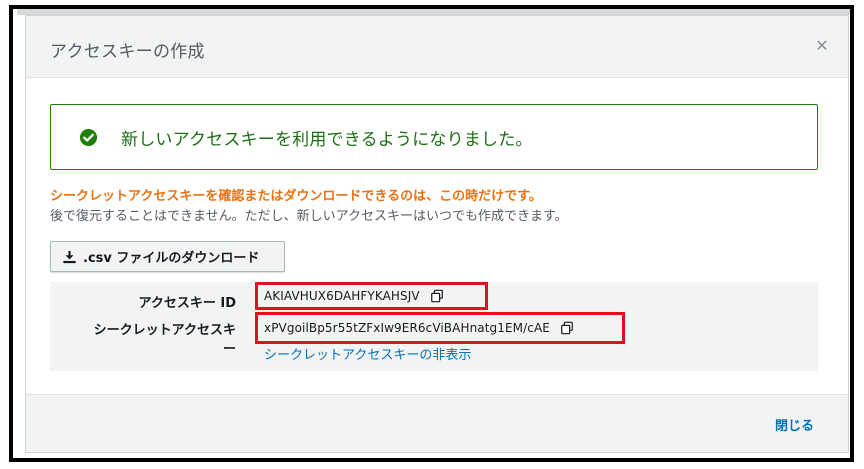 The height and width of the screenshot is (469, 864). I want to click on success-alert: 新しいアクセスキーを利用できるようになりました。, so click(434, 137).